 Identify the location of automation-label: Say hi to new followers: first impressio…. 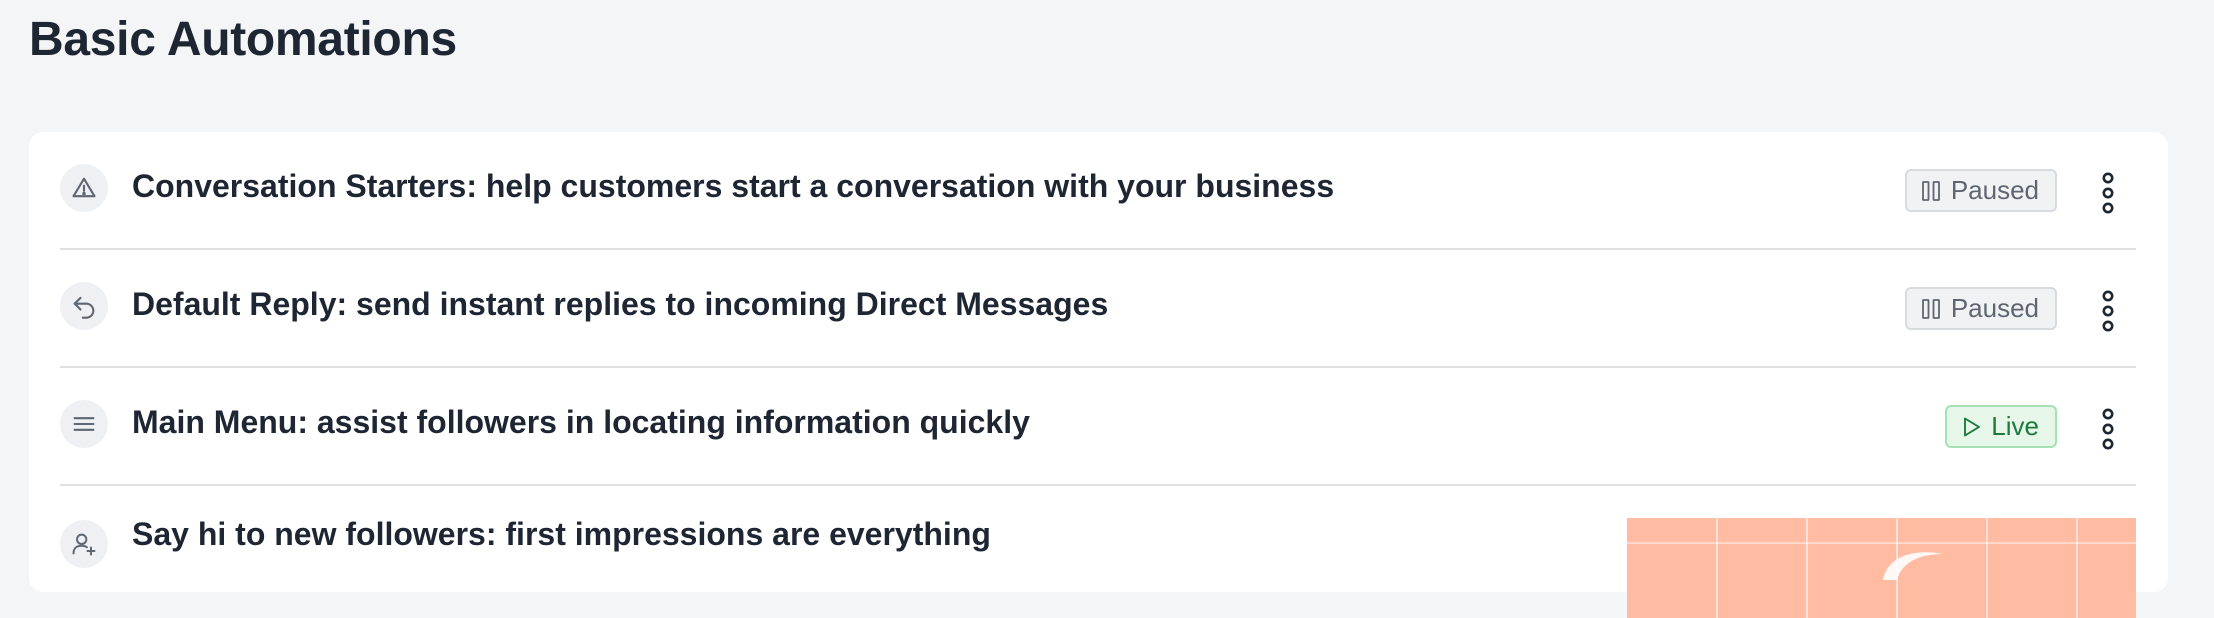
(561, 534).